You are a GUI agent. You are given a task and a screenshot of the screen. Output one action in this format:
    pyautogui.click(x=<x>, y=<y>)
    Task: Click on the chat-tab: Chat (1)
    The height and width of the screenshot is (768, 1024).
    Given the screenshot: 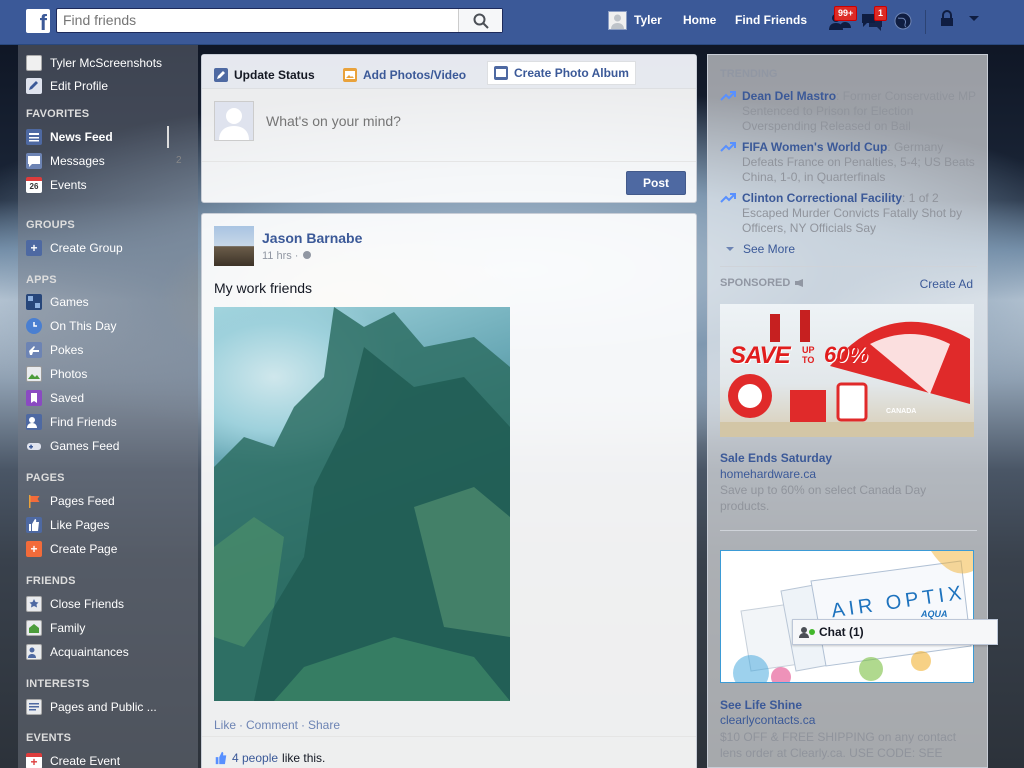 What is the action you would take?
    pyautogui.click(x=895, y=632)
    